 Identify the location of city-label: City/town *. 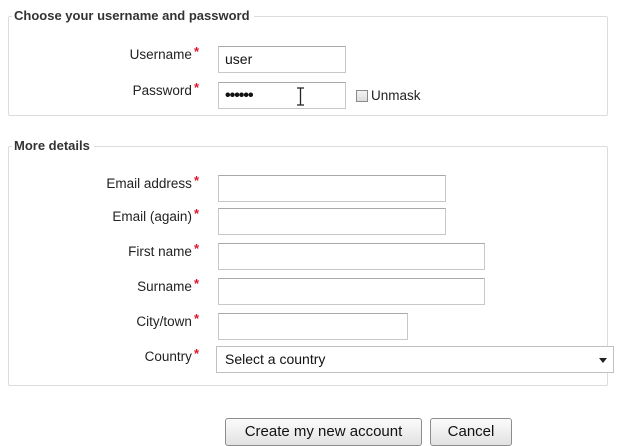
(167, 321).